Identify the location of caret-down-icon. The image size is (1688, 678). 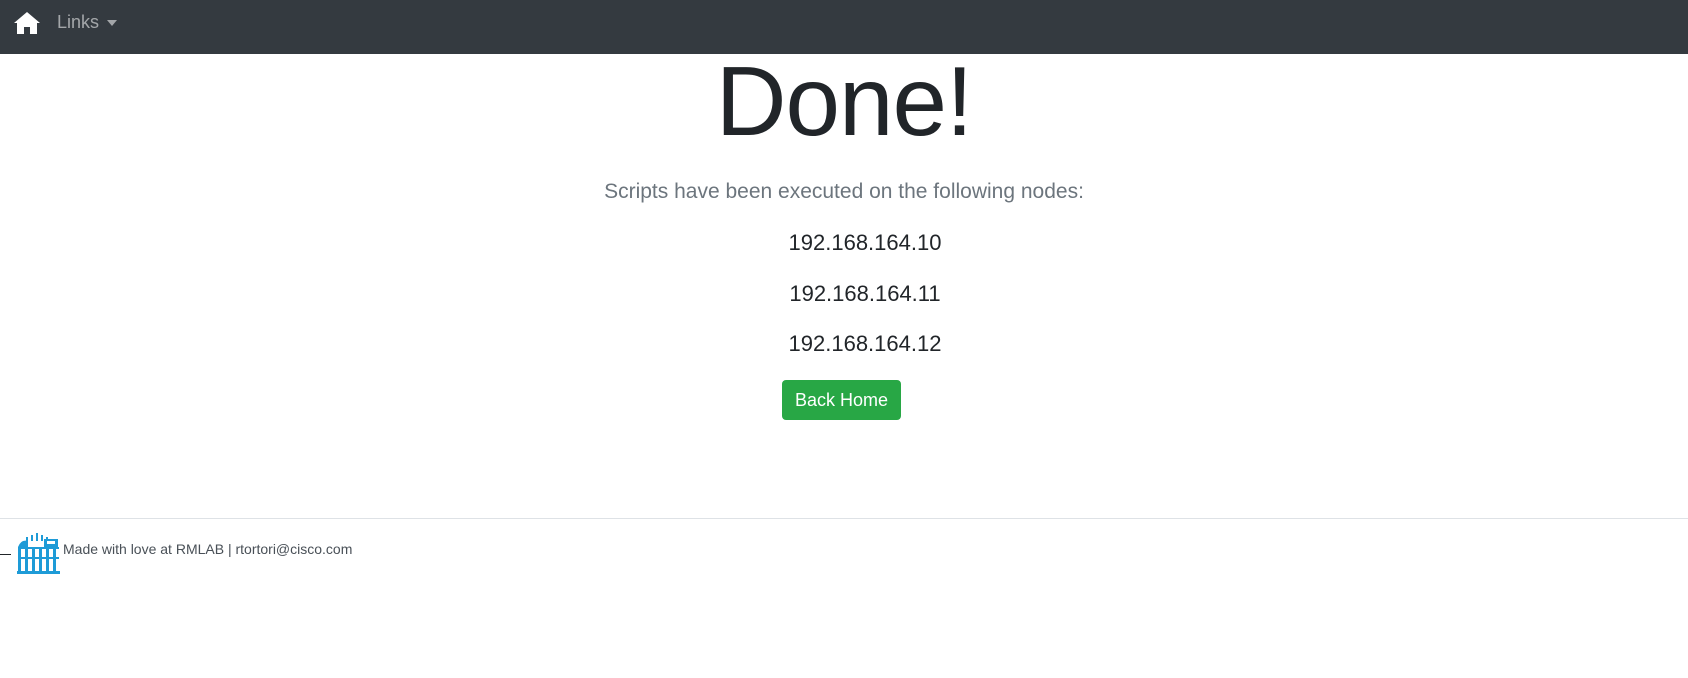
(112, 22).